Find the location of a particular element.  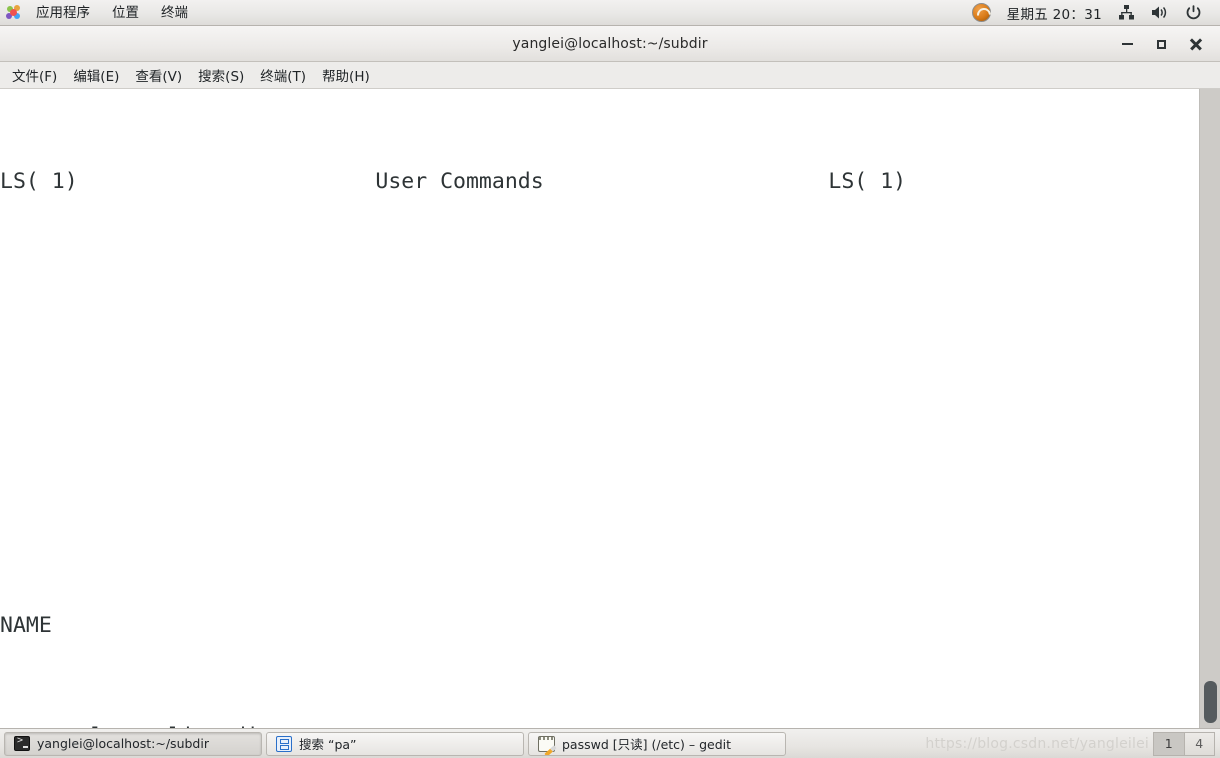

window-titlebar: yanglei@localhost:~/subdir is located at coordinates (610, 44).